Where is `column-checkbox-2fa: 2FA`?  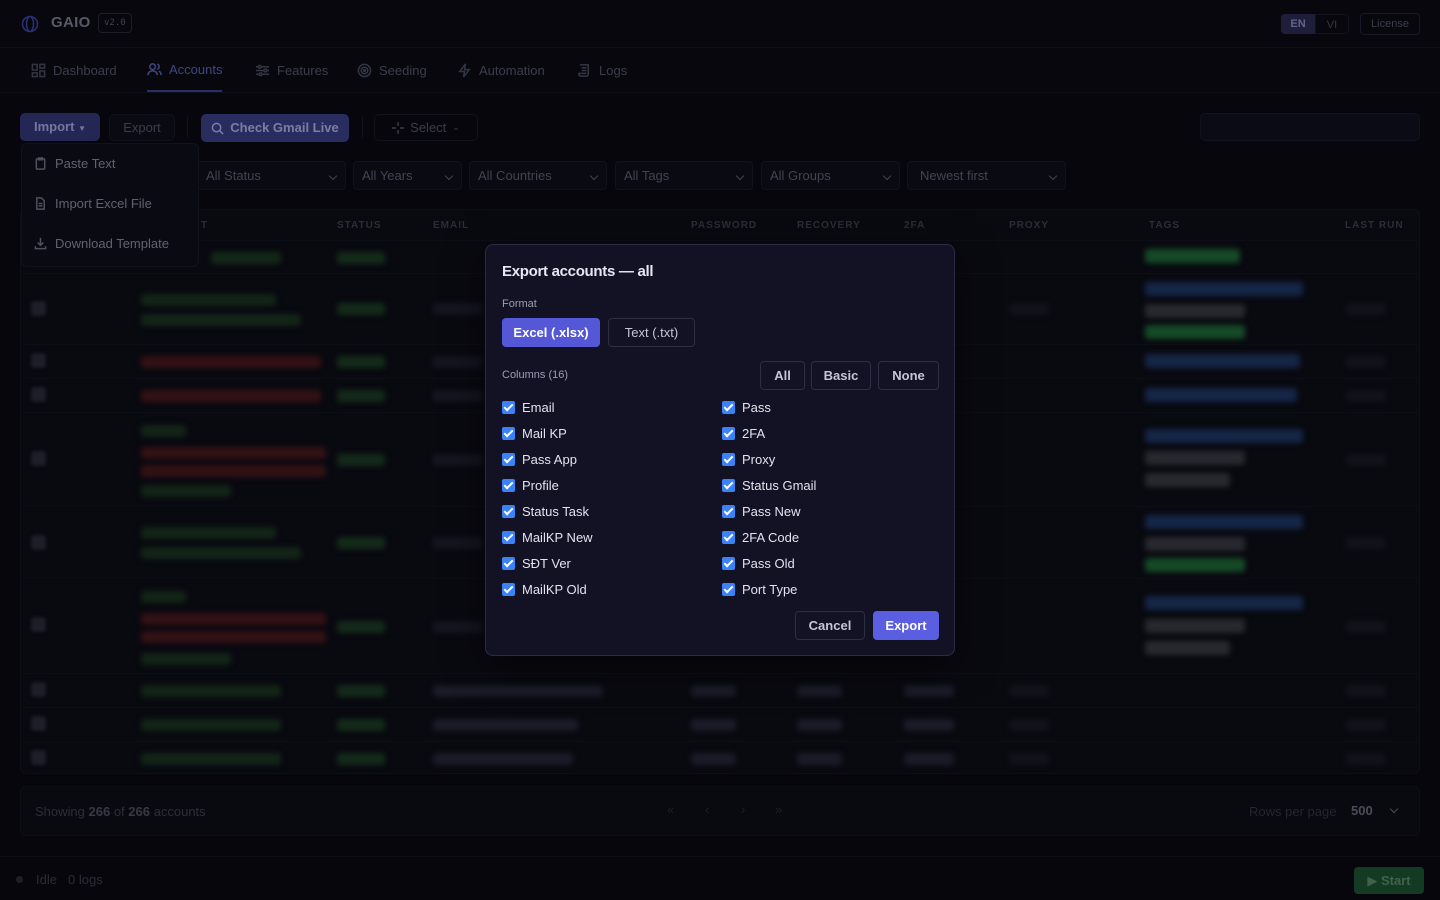 column-checkbox-2fa: 2FA is located at coordinates (743, 433).